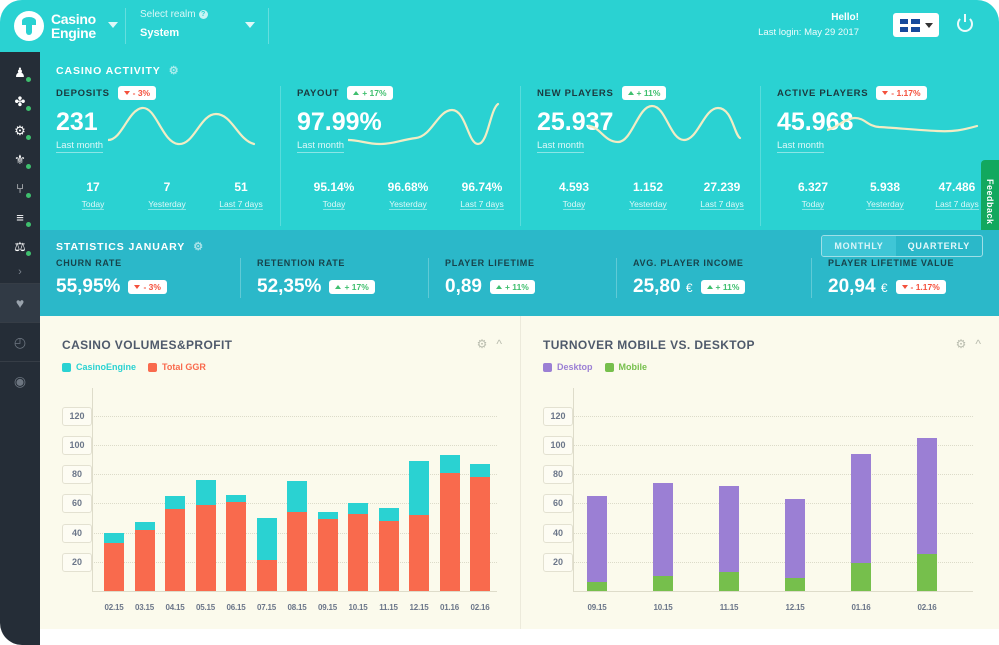 This screenshot has height=645, width=999. I want to click on brand-dropdown-toggle, so click(113, 25).